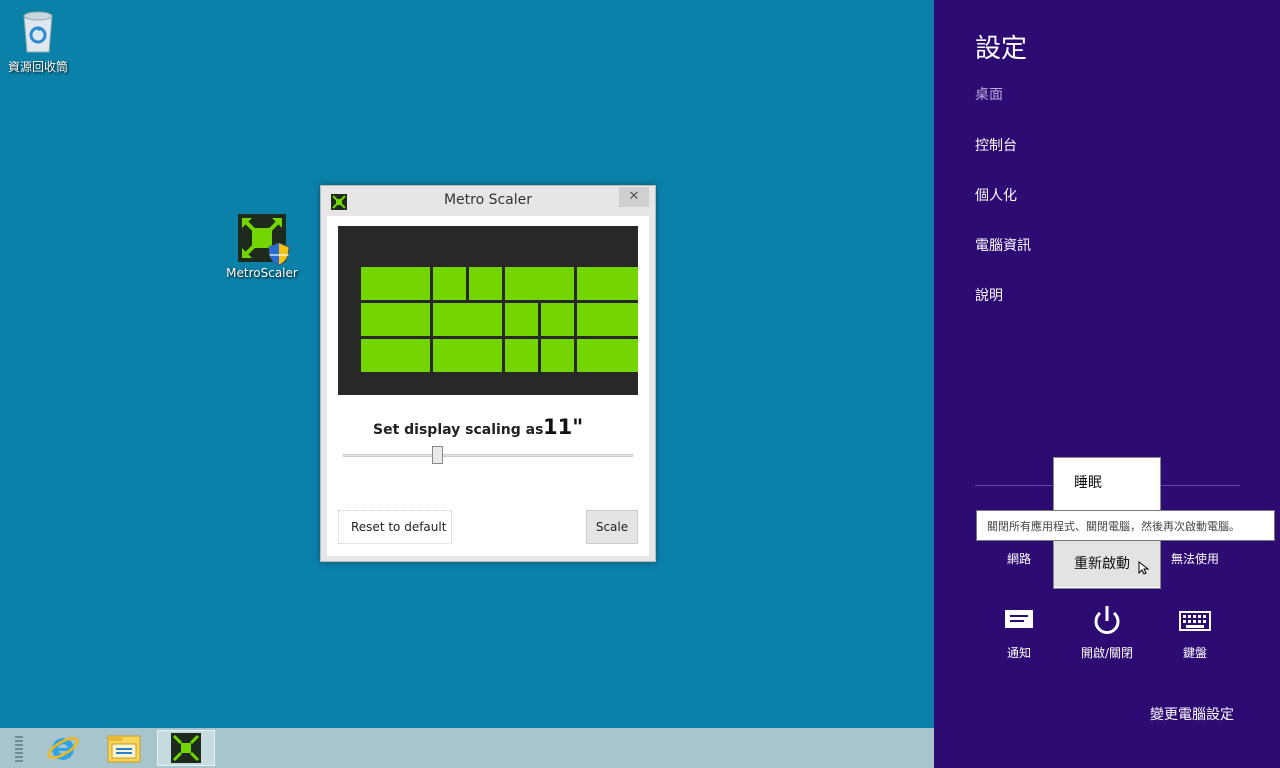 This screenshot has width=1280, height=768. Describe the element at coordinates (563, 427) in the screenshot. I see `scaling-value: 11"` at that location.